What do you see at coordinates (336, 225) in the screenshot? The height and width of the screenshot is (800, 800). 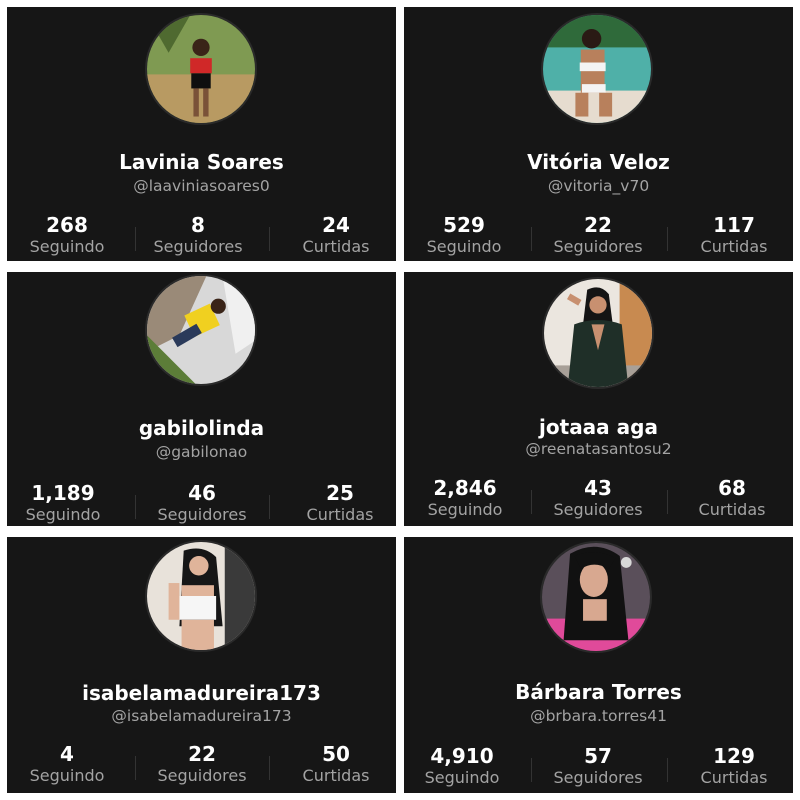 I see `stat-likes-count: 24` at bounding box center [336, 225].